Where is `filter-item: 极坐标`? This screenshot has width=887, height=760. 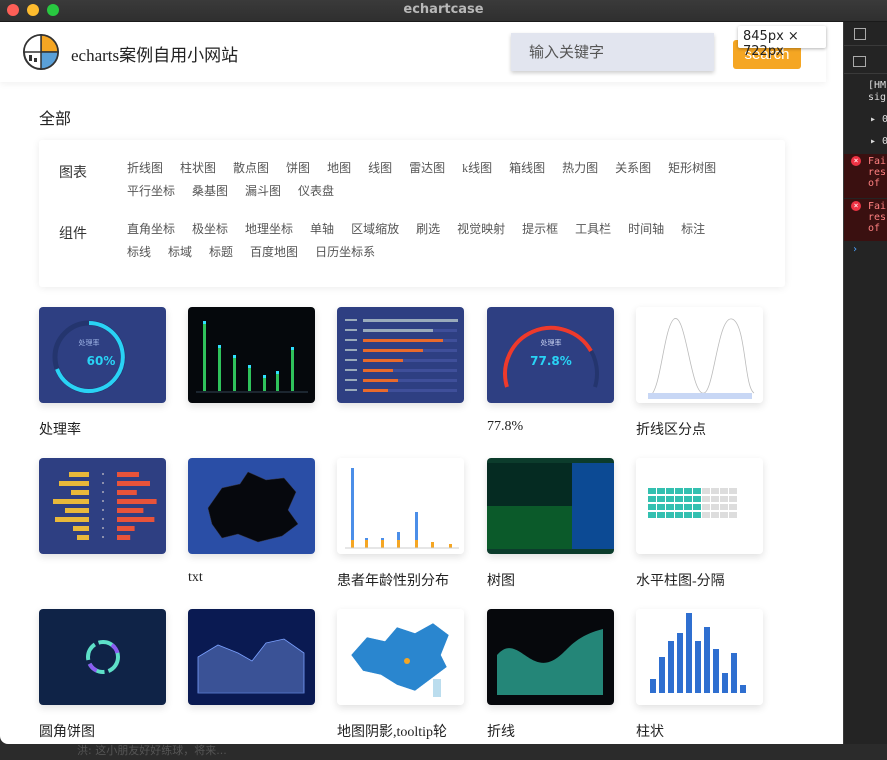
filter-item: 极坐标 is located at coordinates (210, 229).